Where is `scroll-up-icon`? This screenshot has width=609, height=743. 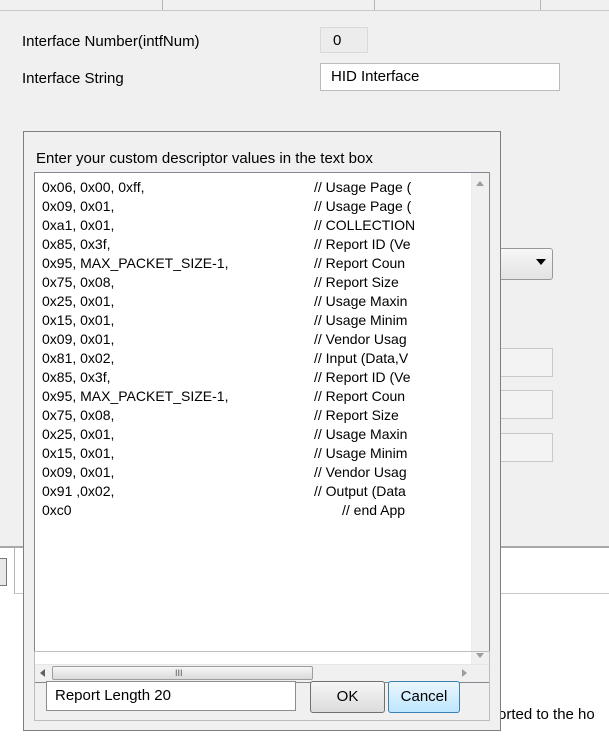
scroll-up-icon is located at coordinates (480, 183).